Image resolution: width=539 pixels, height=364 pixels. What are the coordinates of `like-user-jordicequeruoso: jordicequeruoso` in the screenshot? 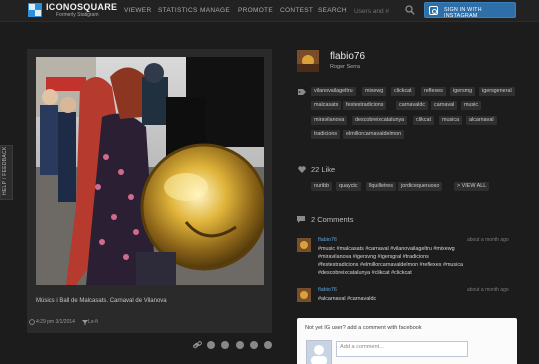 It's located at (420, 186).